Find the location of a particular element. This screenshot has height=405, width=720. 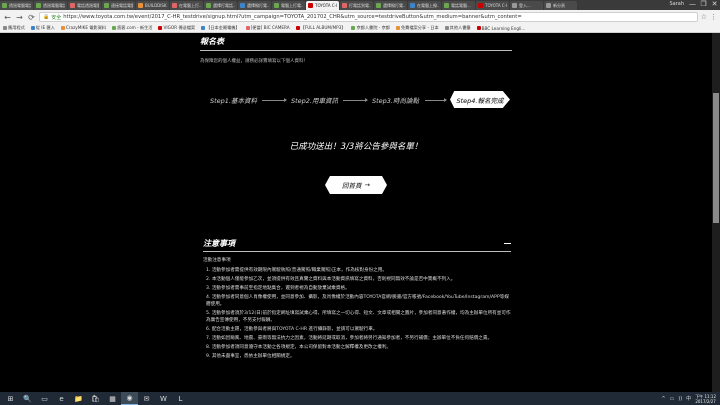

home-button: 回首頁 → is located at coordinates (356, 185).